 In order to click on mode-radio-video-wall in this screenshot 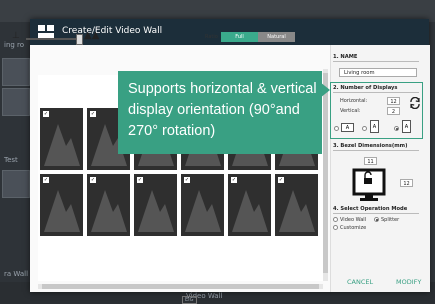, I will do `click(335, 219)`.